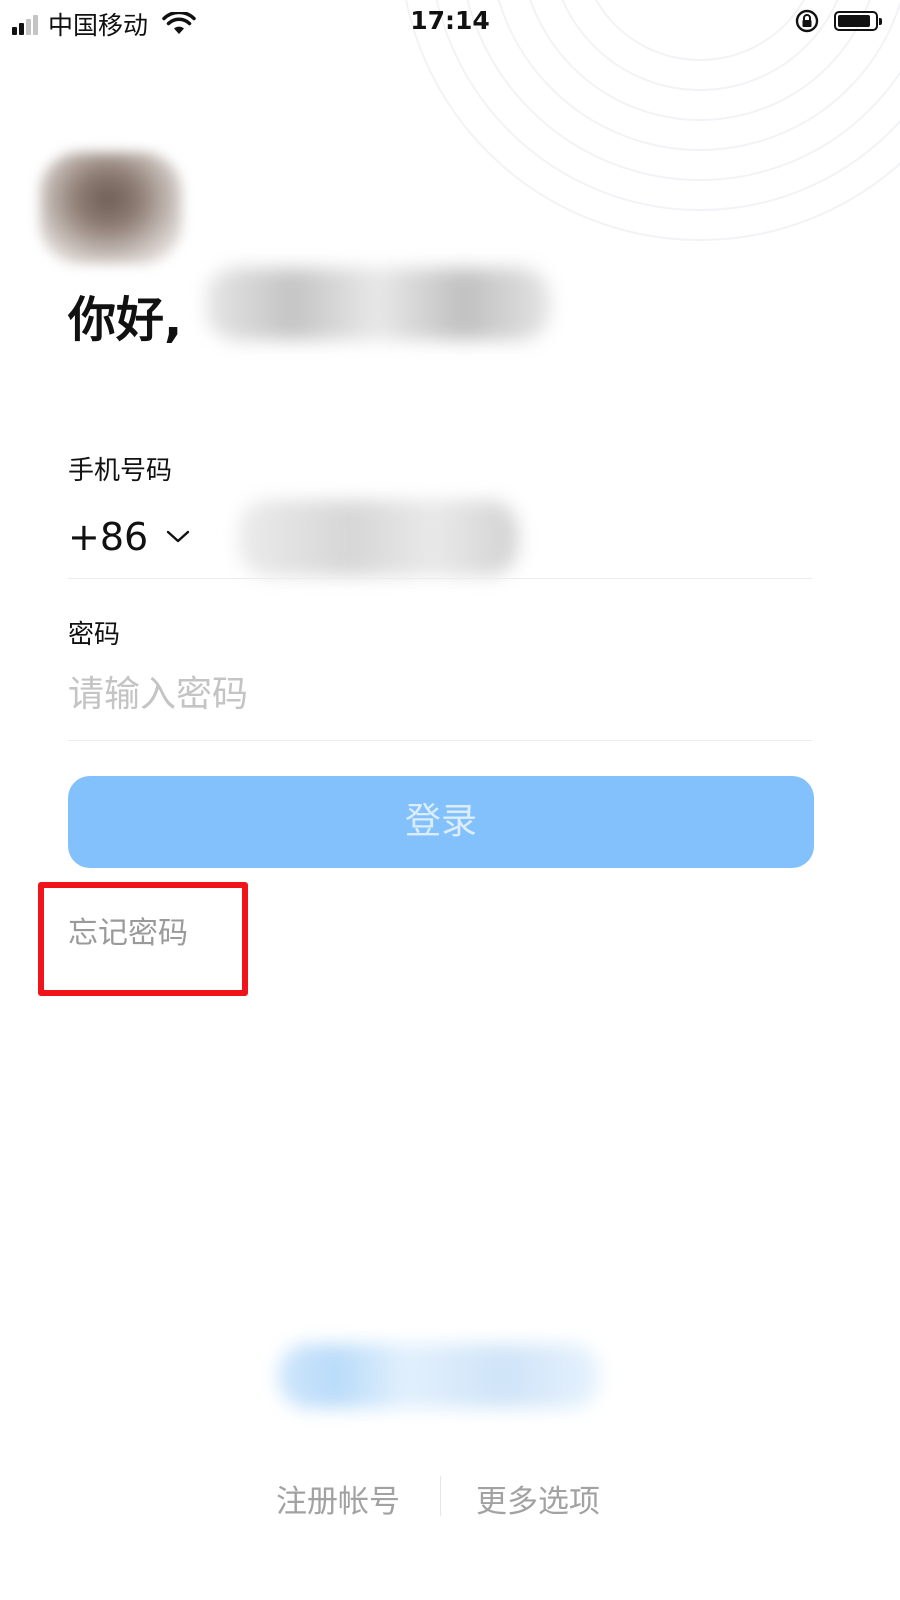 The height and width of the screenshot is (1600, 900). Describe the element at coordinates (440, 578) in the screenshot. I see `phone-divider` at that location.